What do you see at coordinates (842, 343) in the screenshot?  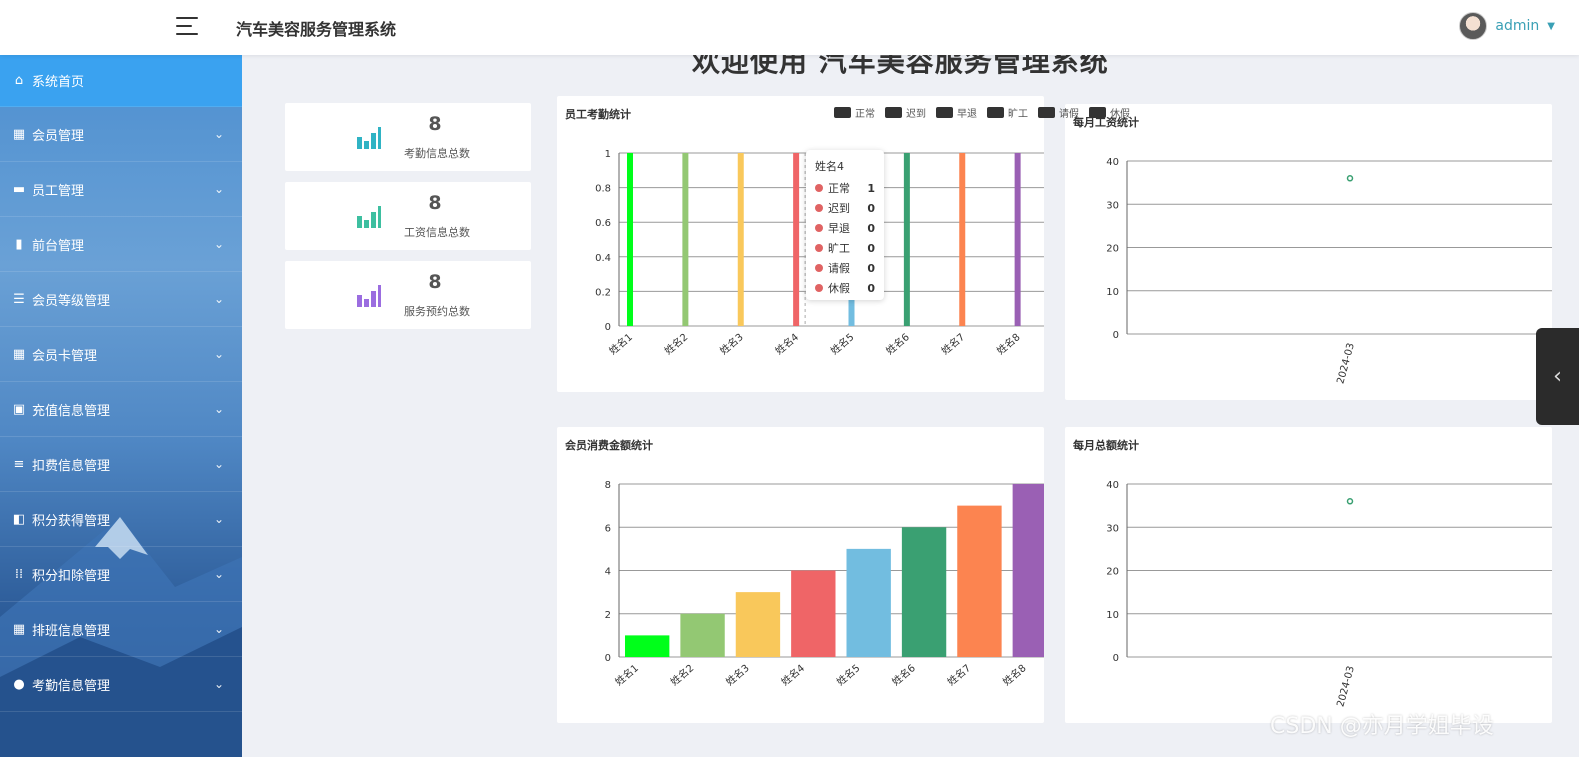 I see `x-tick-label: 姓名5` at bounding box center [842, 343].